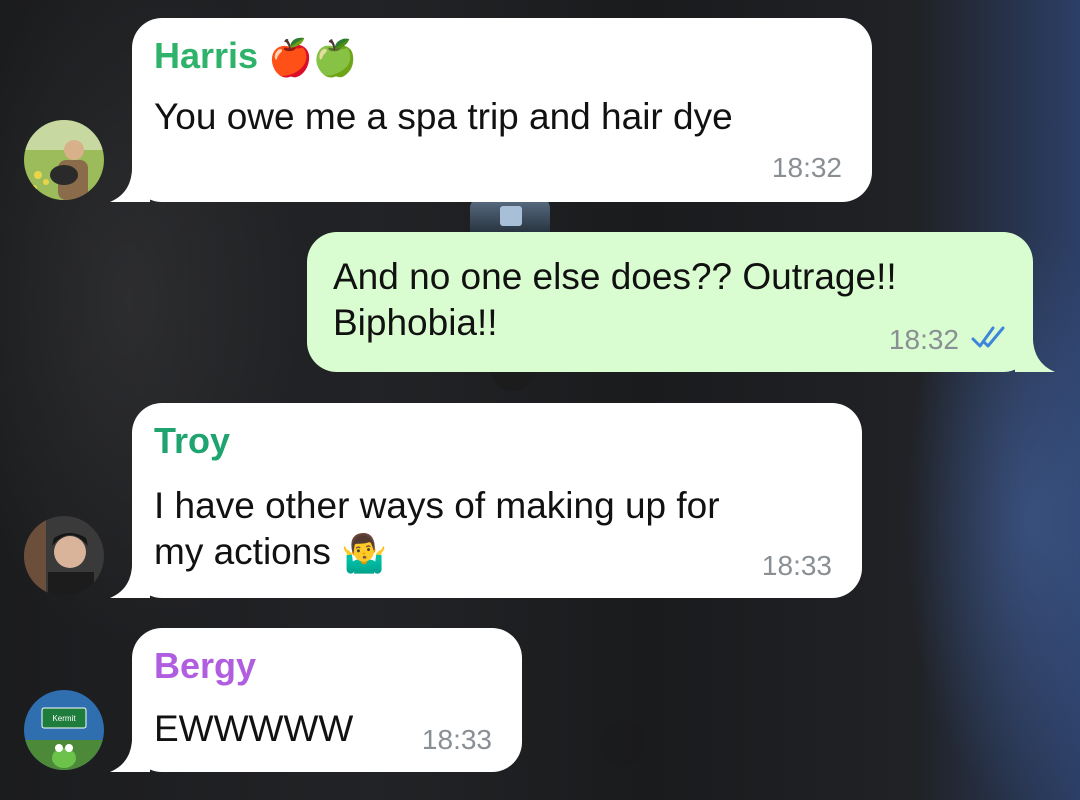 Image resolution: width=1080 pixels, height=800 pixels. Describe the element at coordinates (327, 700) in the screenshot. I see `message-bubble-bergy: Bergy EWWWWW 18:33` at that location.